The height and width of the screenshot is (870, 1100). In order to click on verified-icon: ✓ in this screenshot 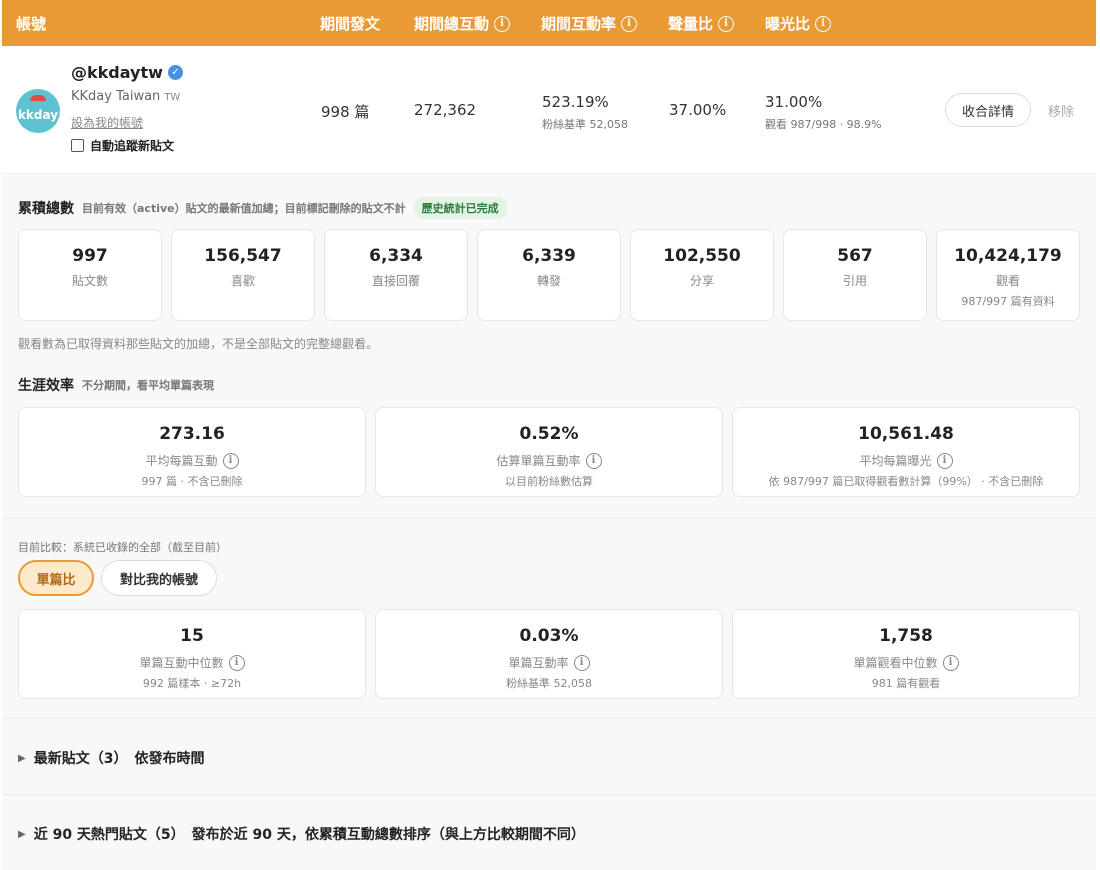, I will do `click(175, 72)`.